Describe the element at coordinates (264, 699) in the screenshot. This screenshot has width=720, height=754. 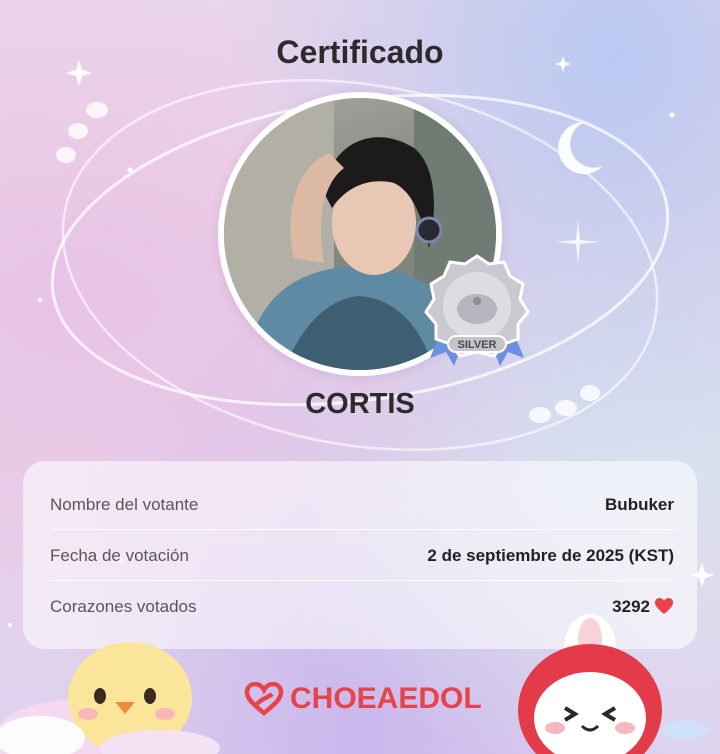
I see `brand-heart-logo-icon` at that location.